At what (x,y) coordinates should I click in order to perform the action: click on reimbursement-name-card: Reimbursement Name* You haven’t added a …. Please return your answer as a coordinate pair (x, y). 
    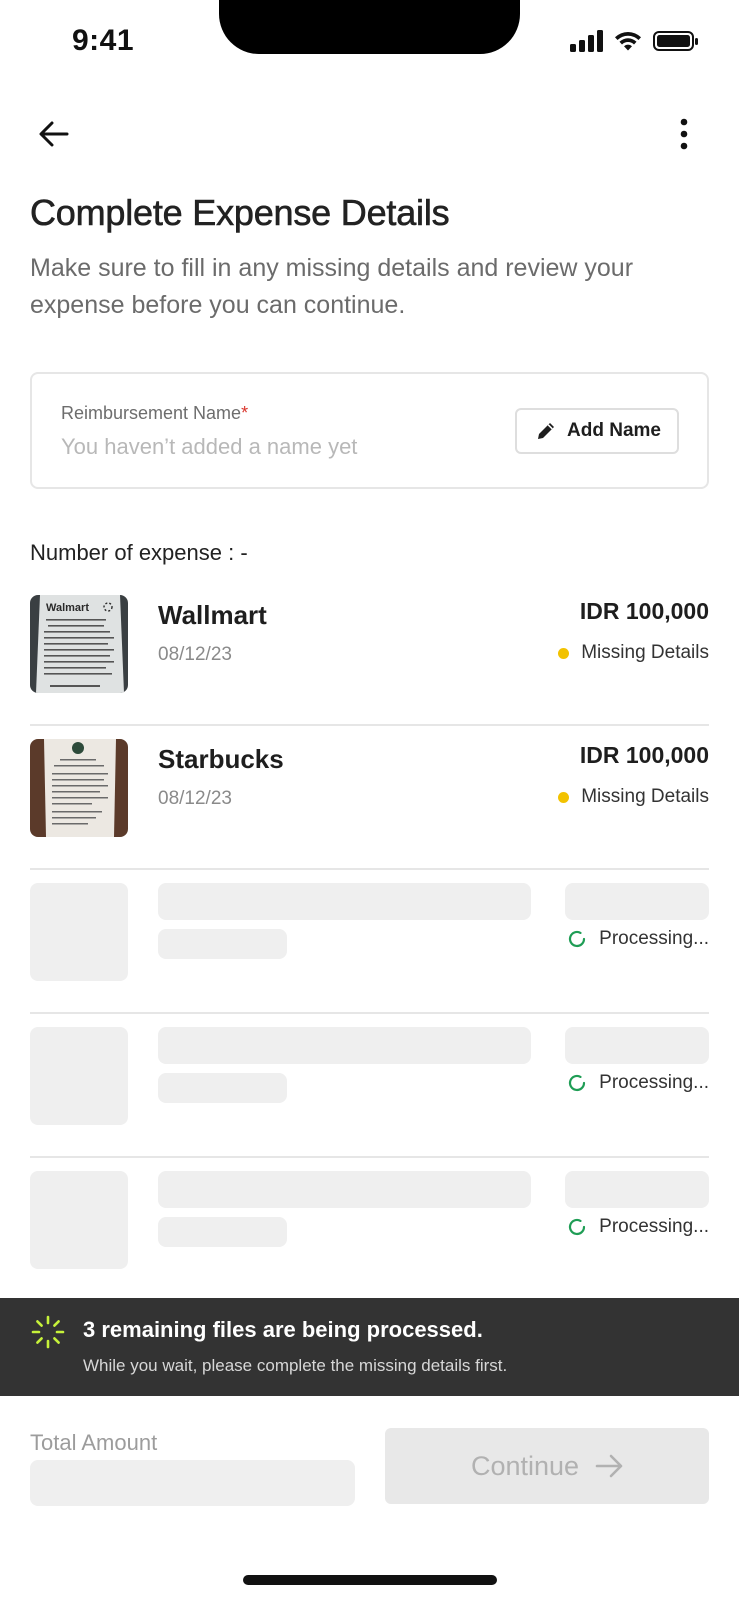
    Looking at the image, I should click on (369, 430).